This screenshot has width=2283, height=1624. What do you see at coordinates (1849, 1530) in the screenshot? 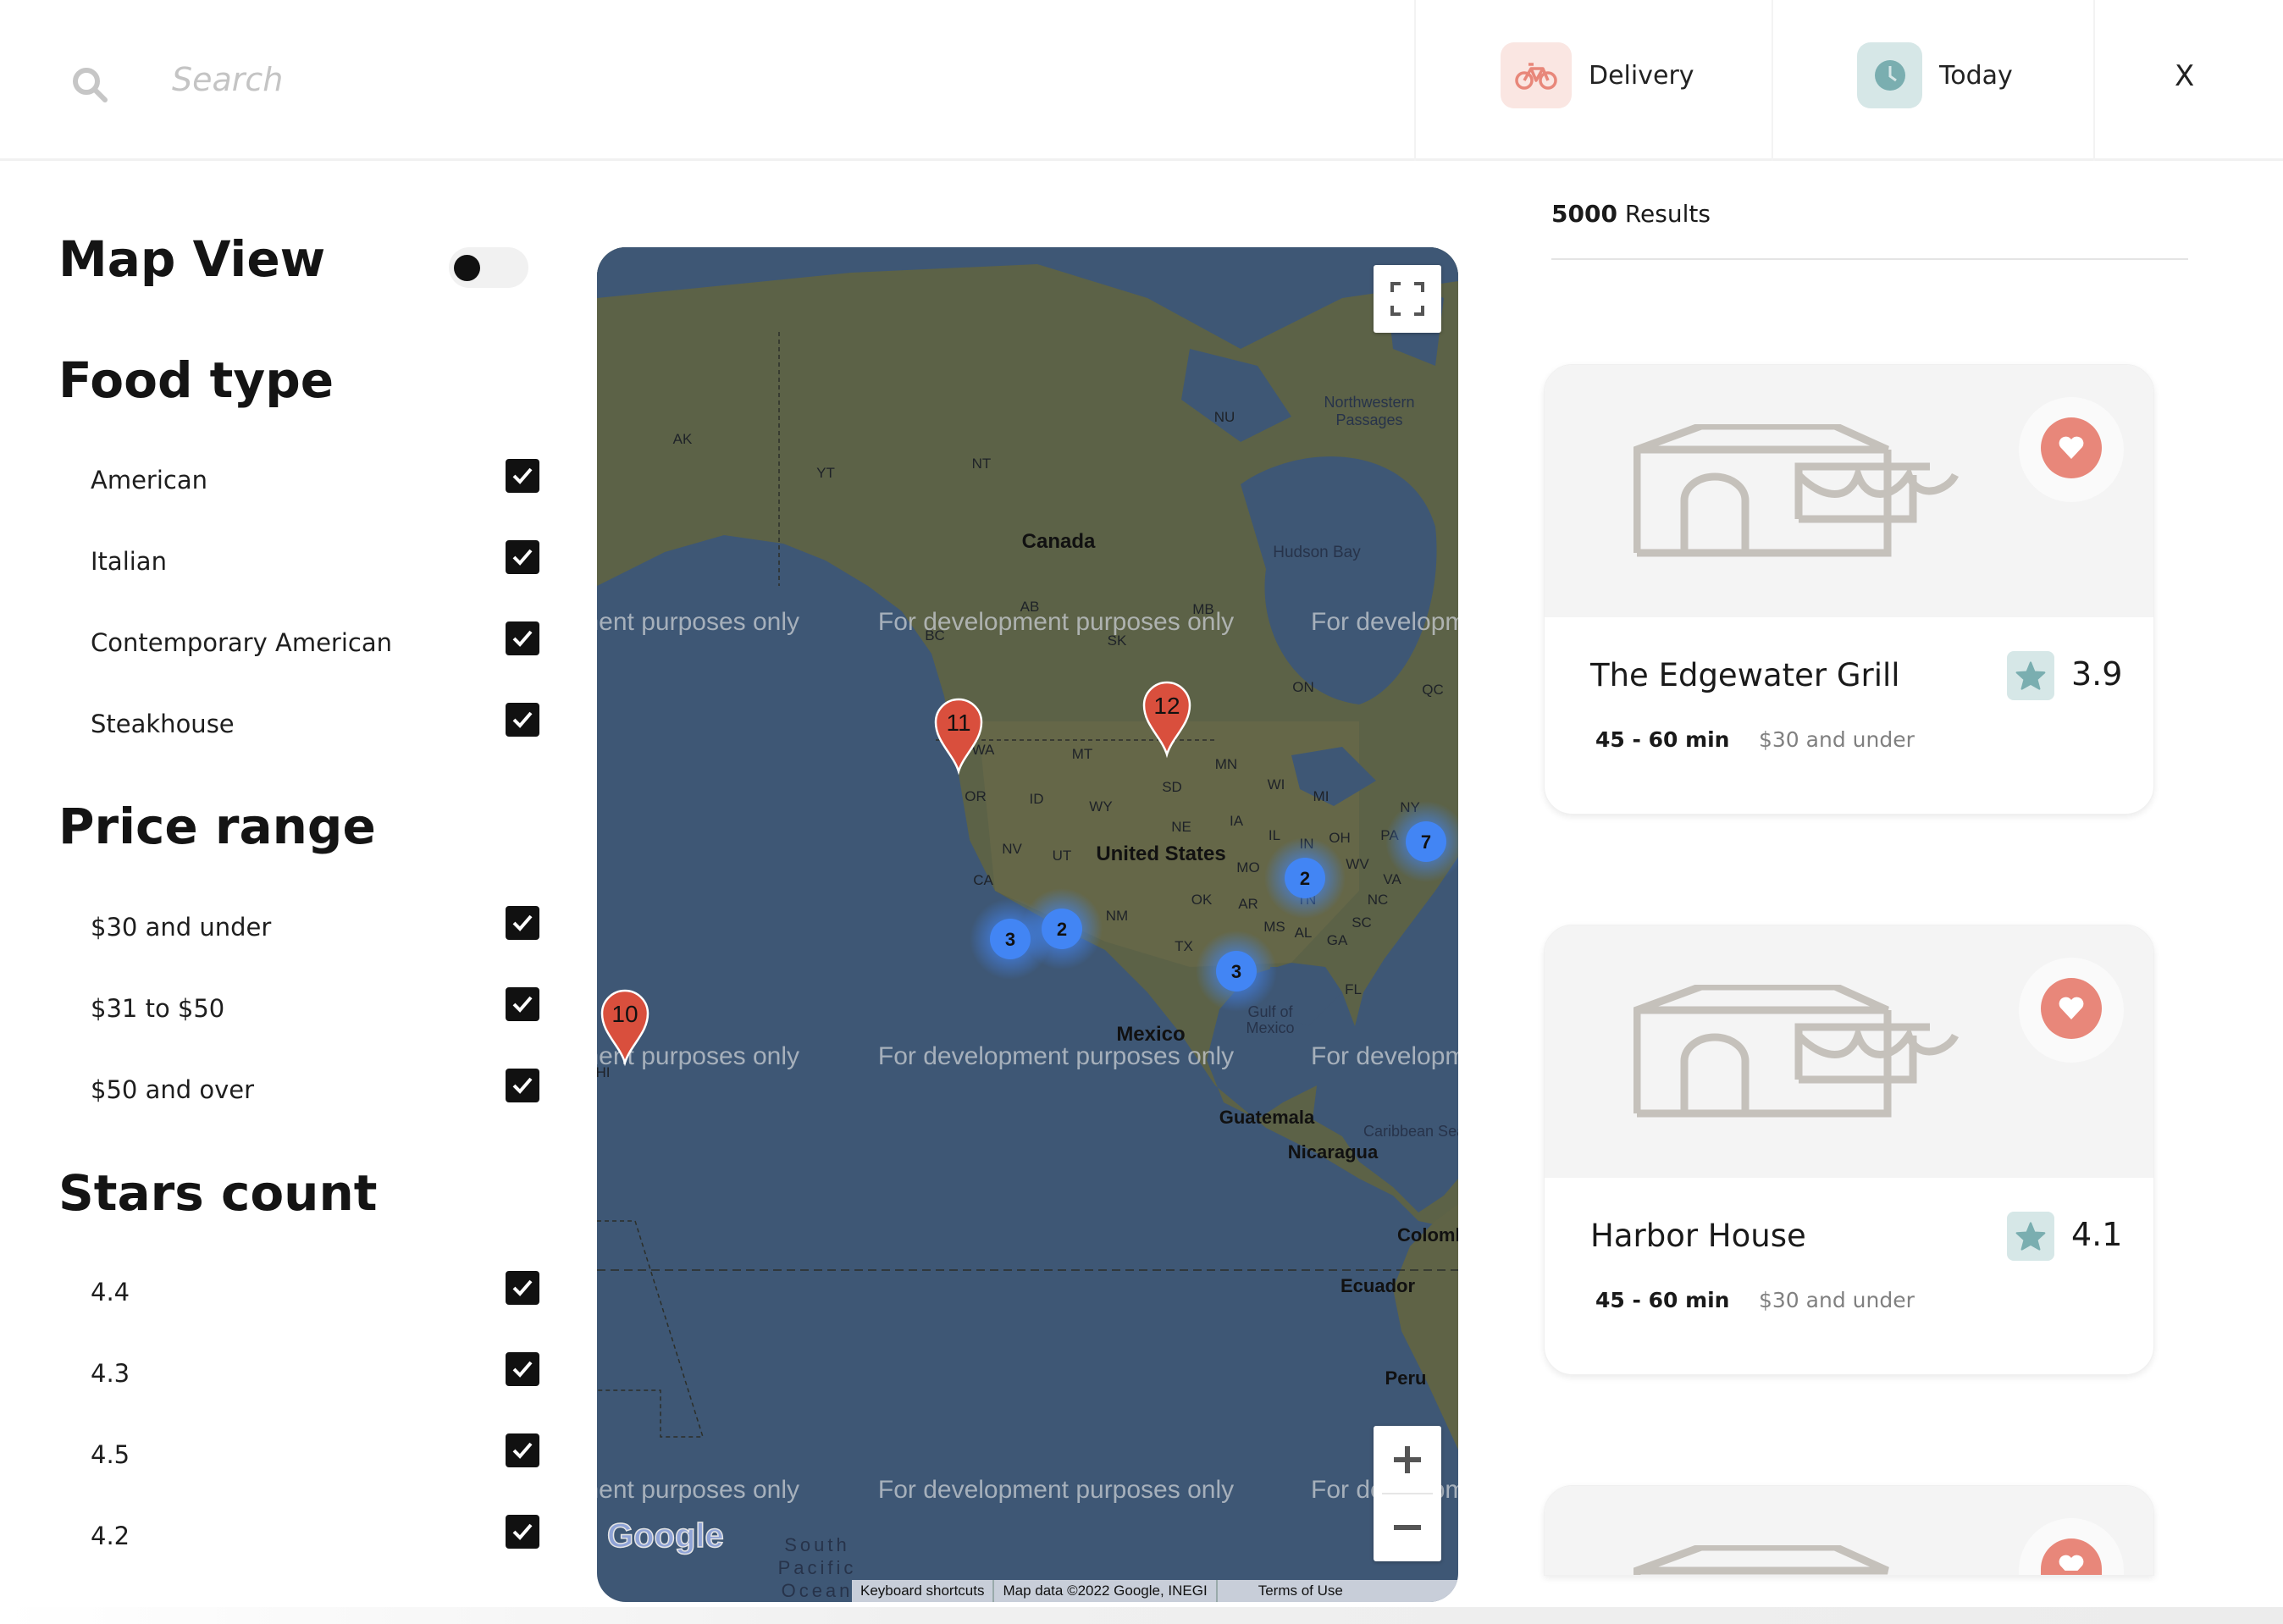
I see `restaurant-card` at bounding box center [1849, 1530].